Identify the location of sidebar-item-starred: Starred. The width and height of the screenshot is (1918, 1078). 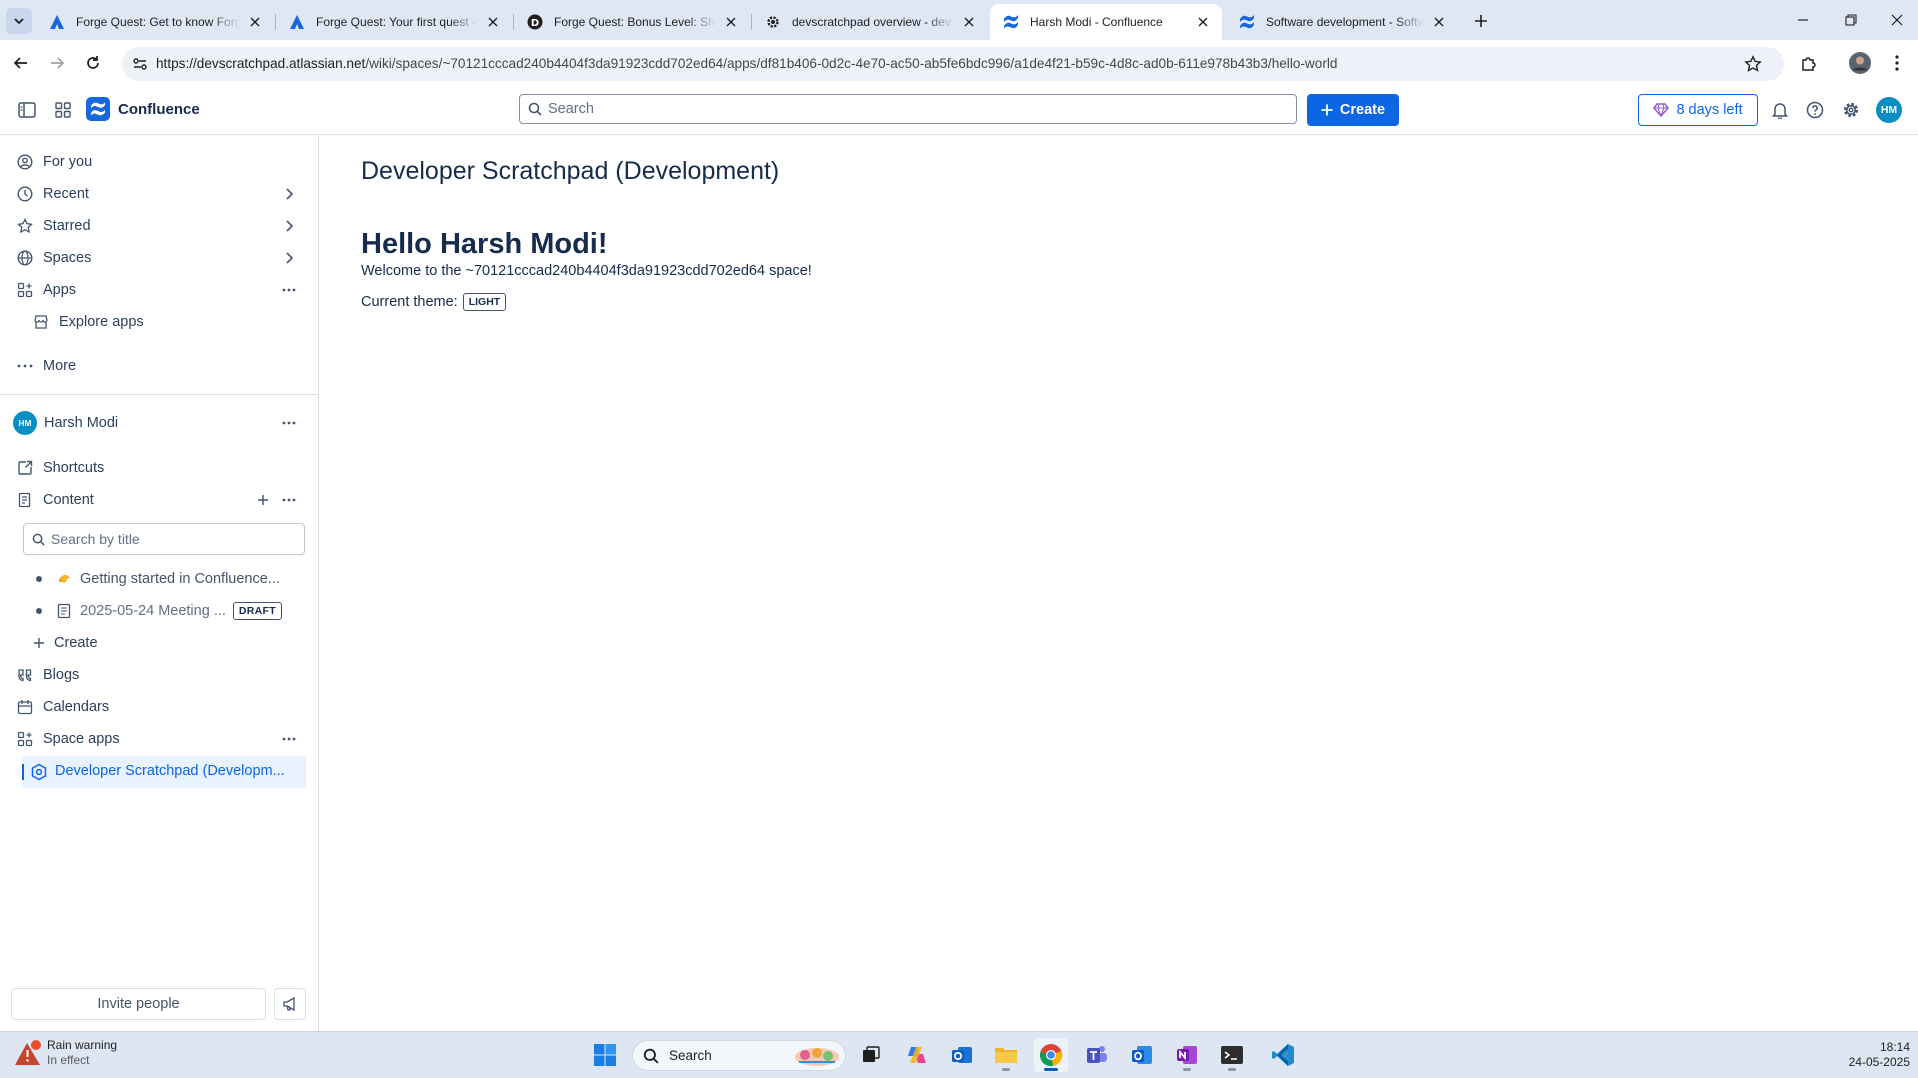
(160, 226).